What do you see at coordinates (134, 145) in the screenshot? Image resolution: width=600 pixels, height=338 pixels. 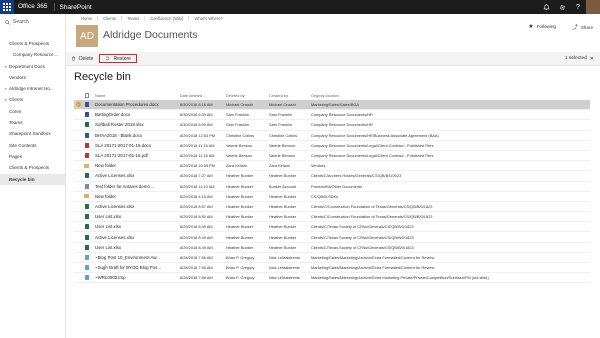 I see `row-name: SLA 20171-2017-01-16.docx` at bounding box center [134, 145].